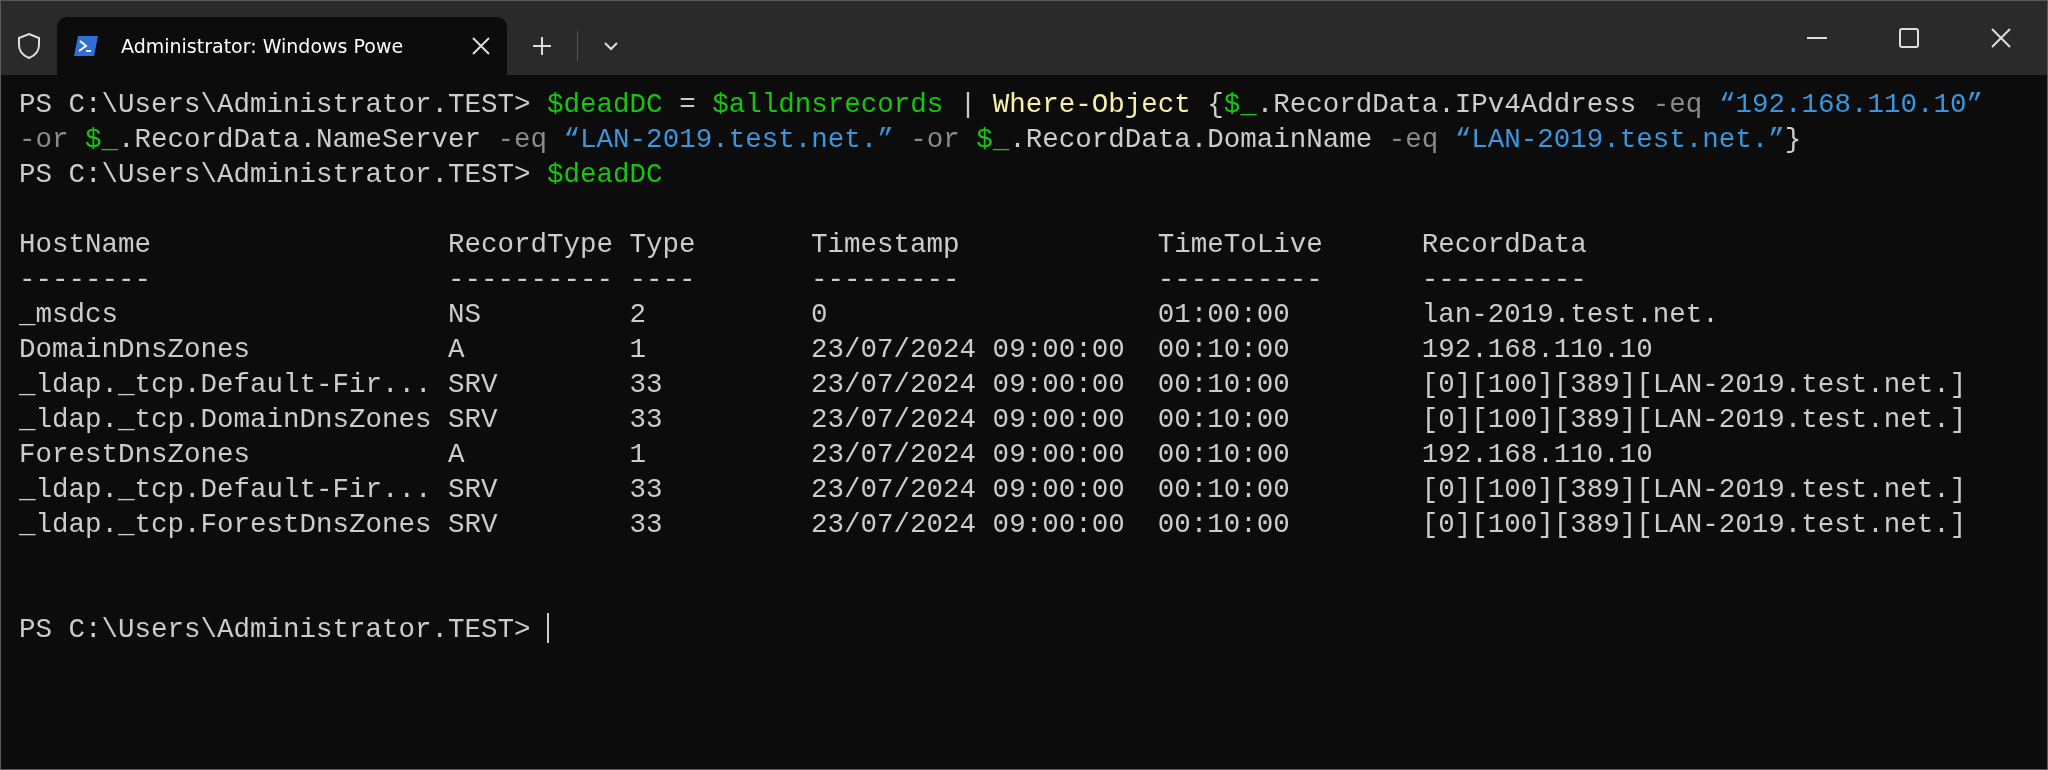  What do you see at coordinates (611, 46) in the screenshot?
I see `dropdown-button` at bounding box center [611, 46].